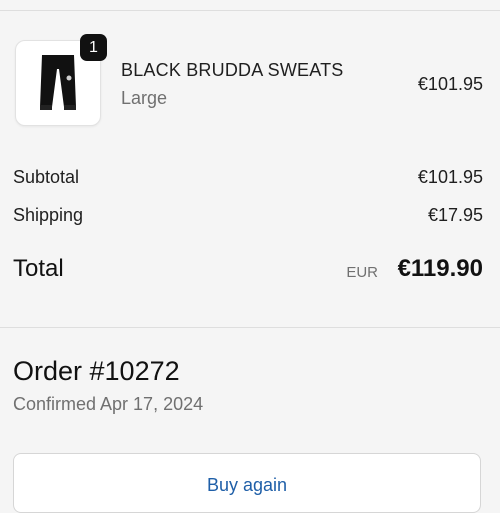  Describe the element at coordinates (248, 177) in the screenshot. I see `subtotal-row: Subtotal €101.95` at that location.